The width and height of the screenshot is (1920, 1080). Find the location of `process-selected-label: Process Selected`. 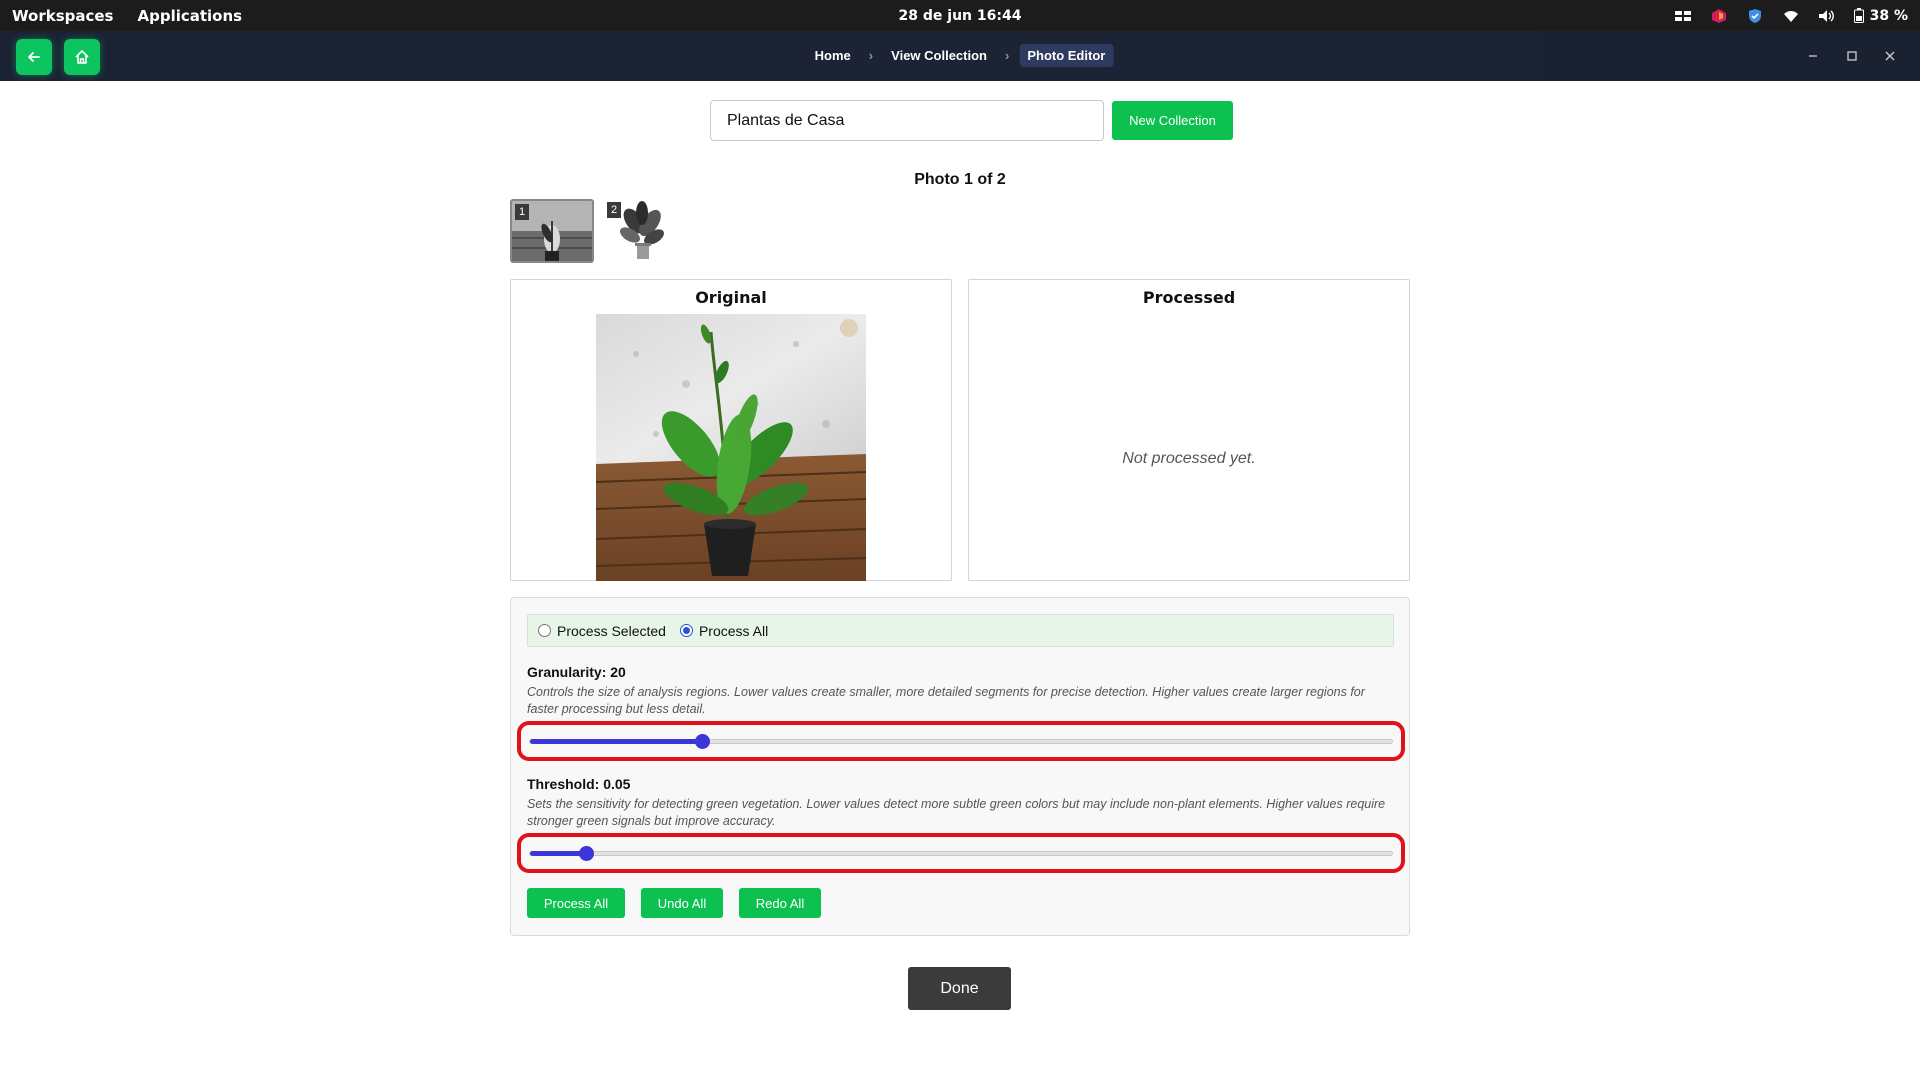

process-selected-label: Process Selected is located at coordinates (611, 630).